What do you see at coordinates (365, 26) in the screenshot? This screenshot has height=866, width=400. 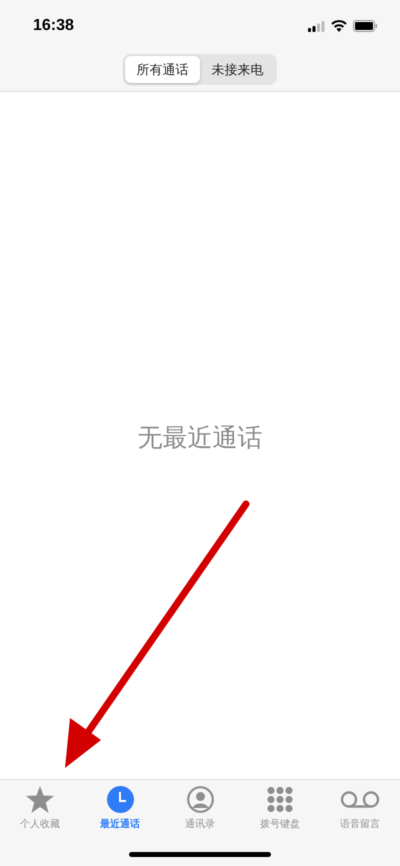 I see `battery-icon` at bounding box center [365, 26].